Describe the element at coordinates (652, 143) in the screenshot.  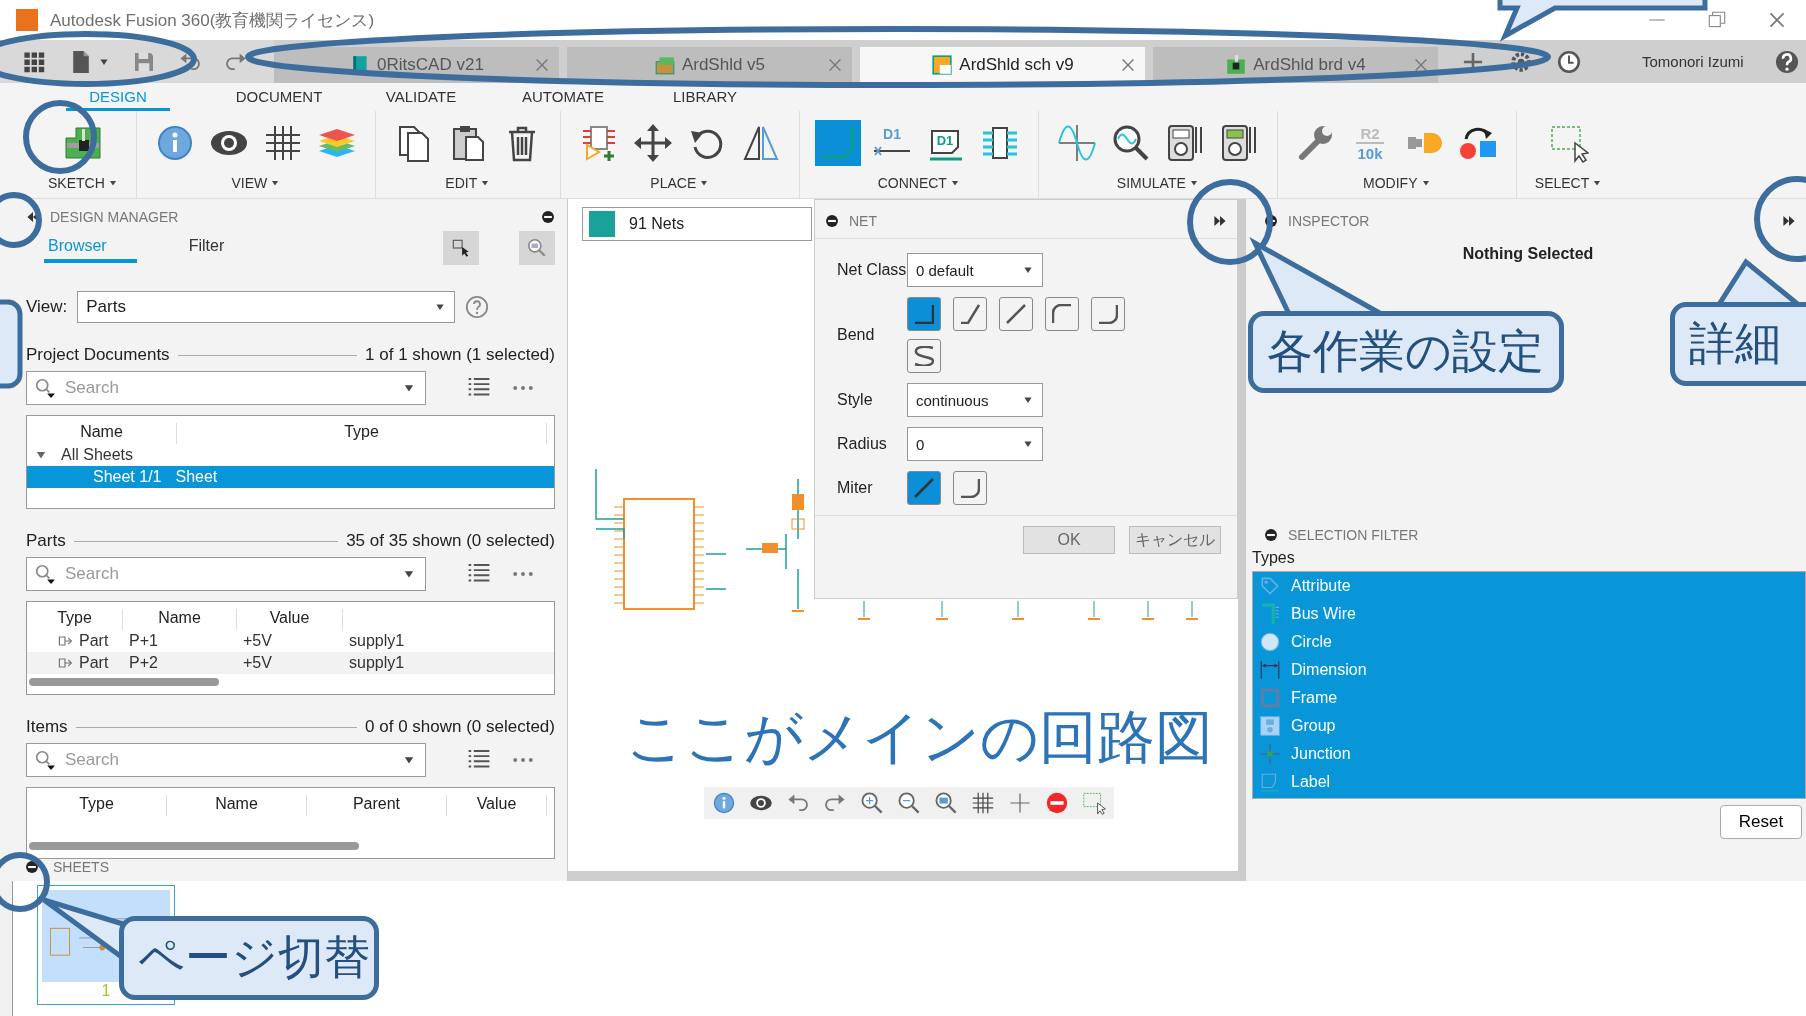
I see `move-icon` at that location.